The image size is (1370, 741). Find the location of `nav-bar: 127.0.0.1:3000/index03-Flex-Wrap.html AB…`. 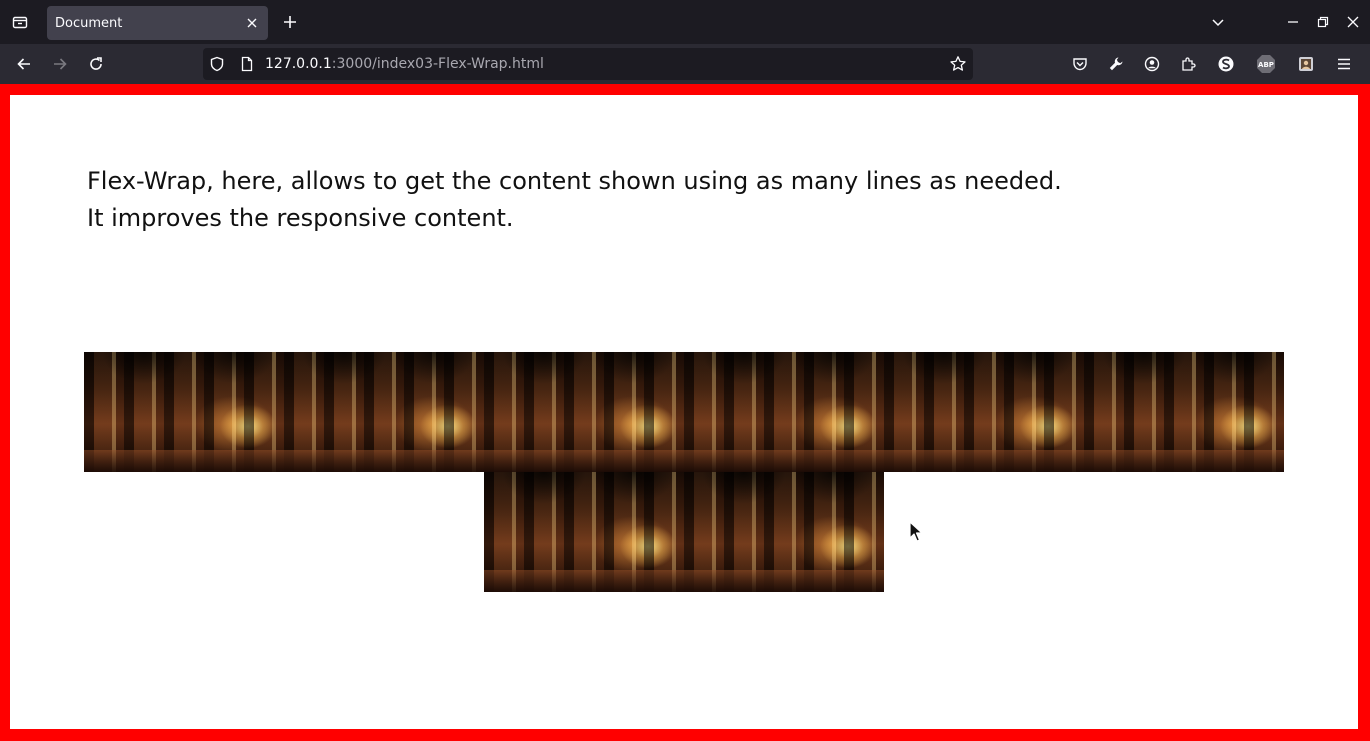

nav-bar: 127.0.0.1:3000/index03-Flex-Wrap.html AB… is located at coordinates (685, 64).